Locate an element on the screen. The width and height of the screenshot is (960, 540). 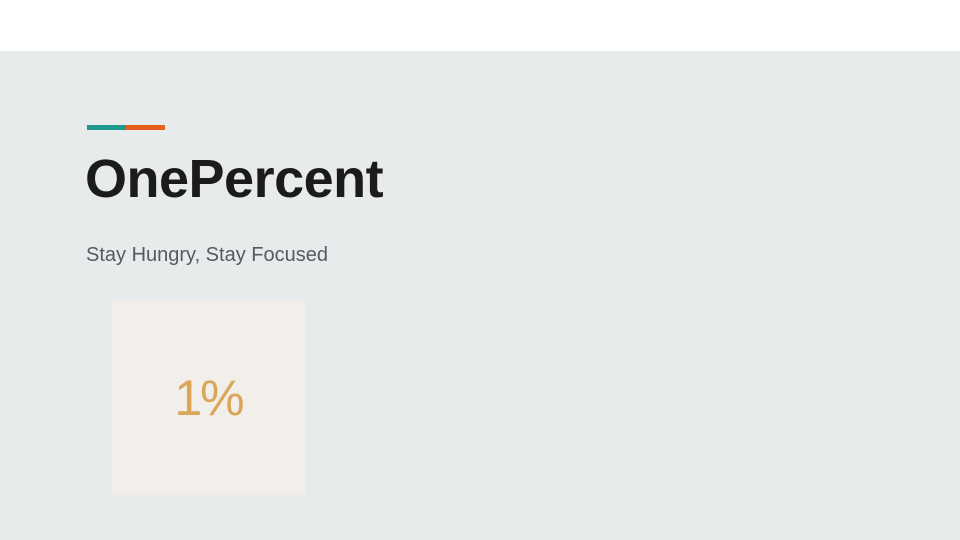
accent-bar is located at coordinates (126, 127).